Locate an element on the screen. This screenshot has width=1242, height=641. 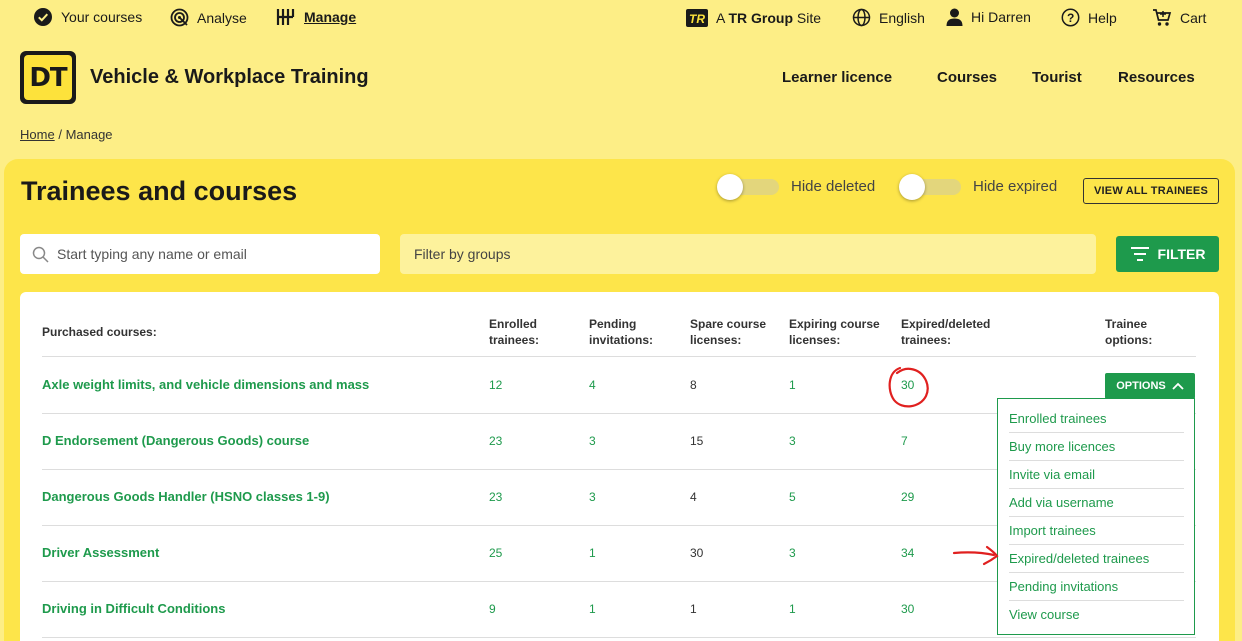
check-circle-icon is located at coordinates (43, 17).